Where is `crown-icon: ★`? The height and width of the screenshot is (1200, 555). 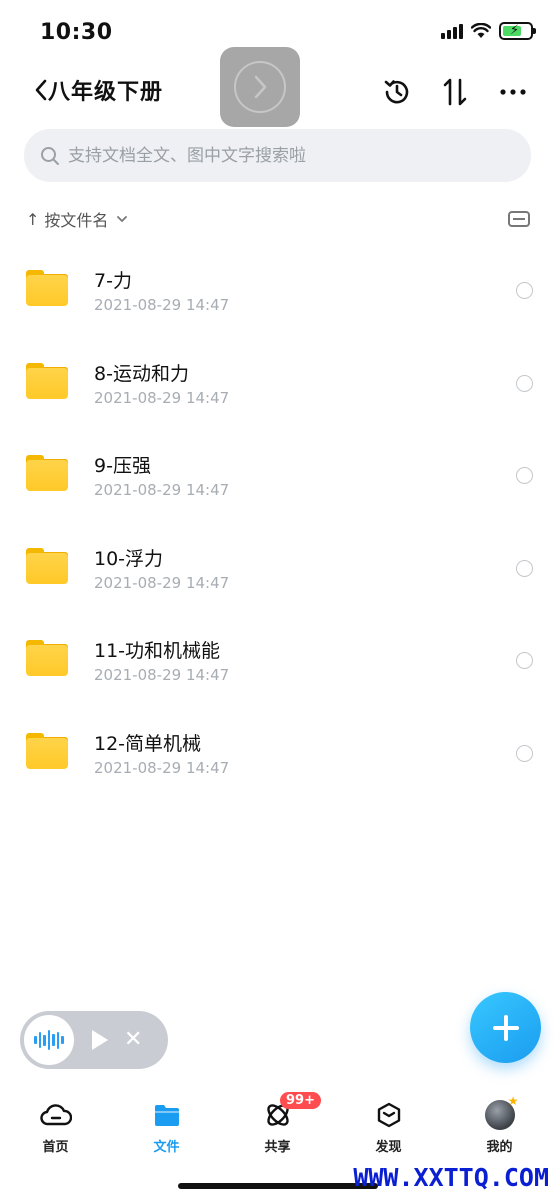 crown-icon: ★ is located at coordinates (513, 1101).